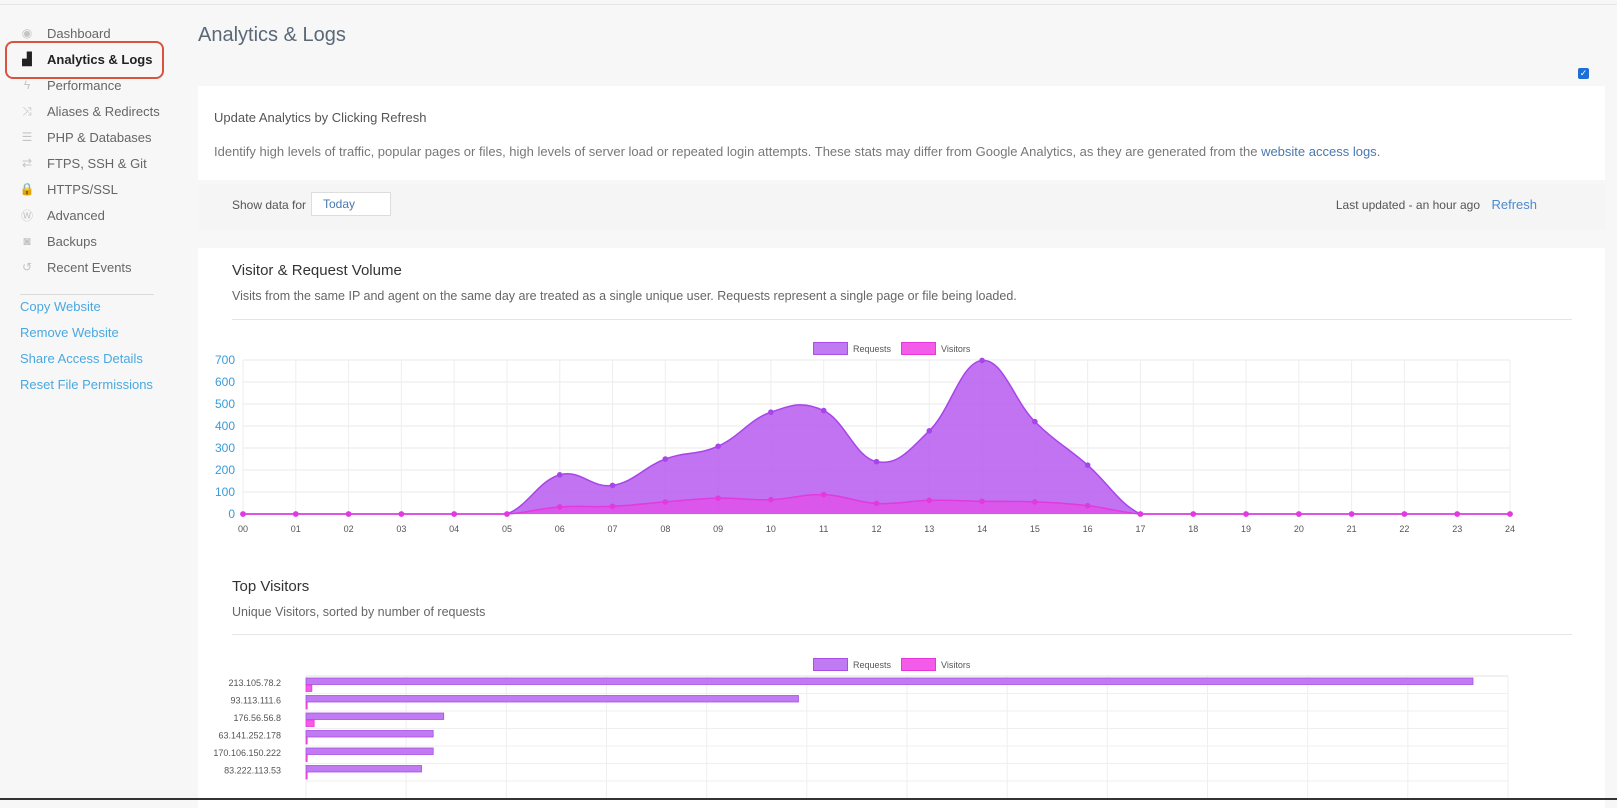 The image size is (1617, 808). I want to click on x-tick-label: 16, so click(1088, 529).